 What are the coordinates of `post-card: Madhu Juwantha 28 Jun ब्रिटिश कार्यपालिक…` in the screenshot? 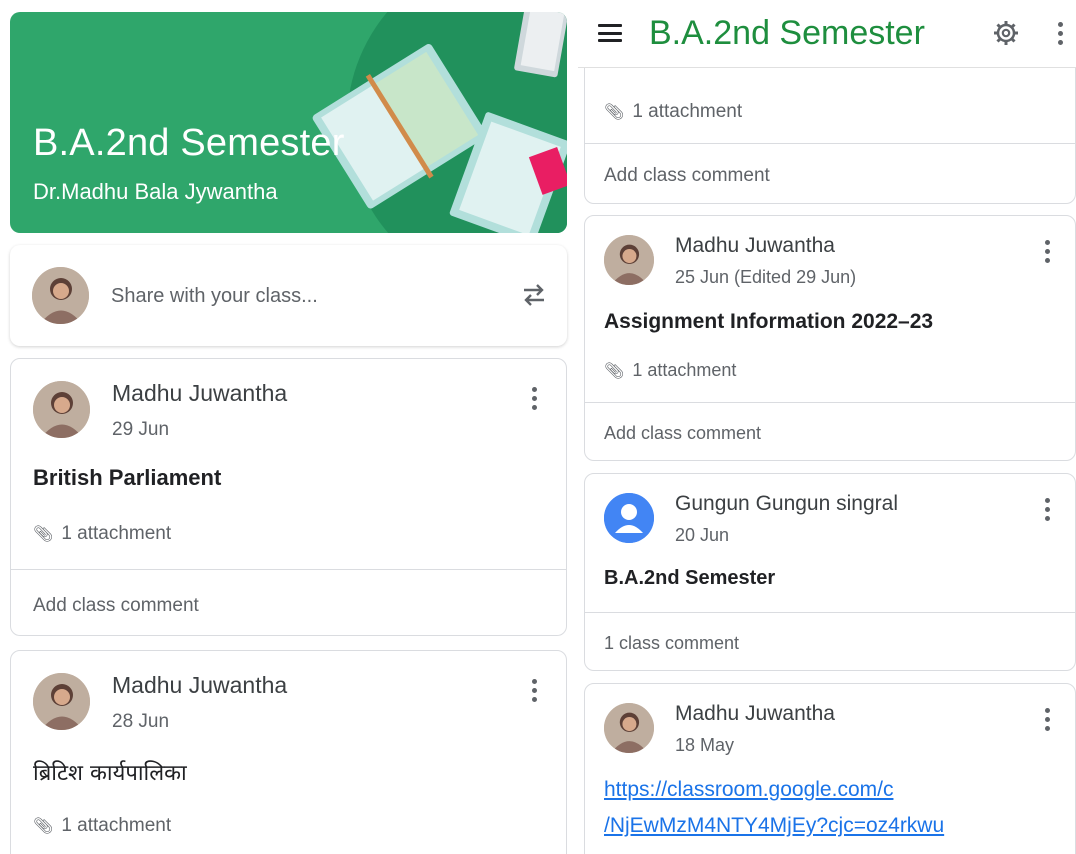 It's located at (288, 752).